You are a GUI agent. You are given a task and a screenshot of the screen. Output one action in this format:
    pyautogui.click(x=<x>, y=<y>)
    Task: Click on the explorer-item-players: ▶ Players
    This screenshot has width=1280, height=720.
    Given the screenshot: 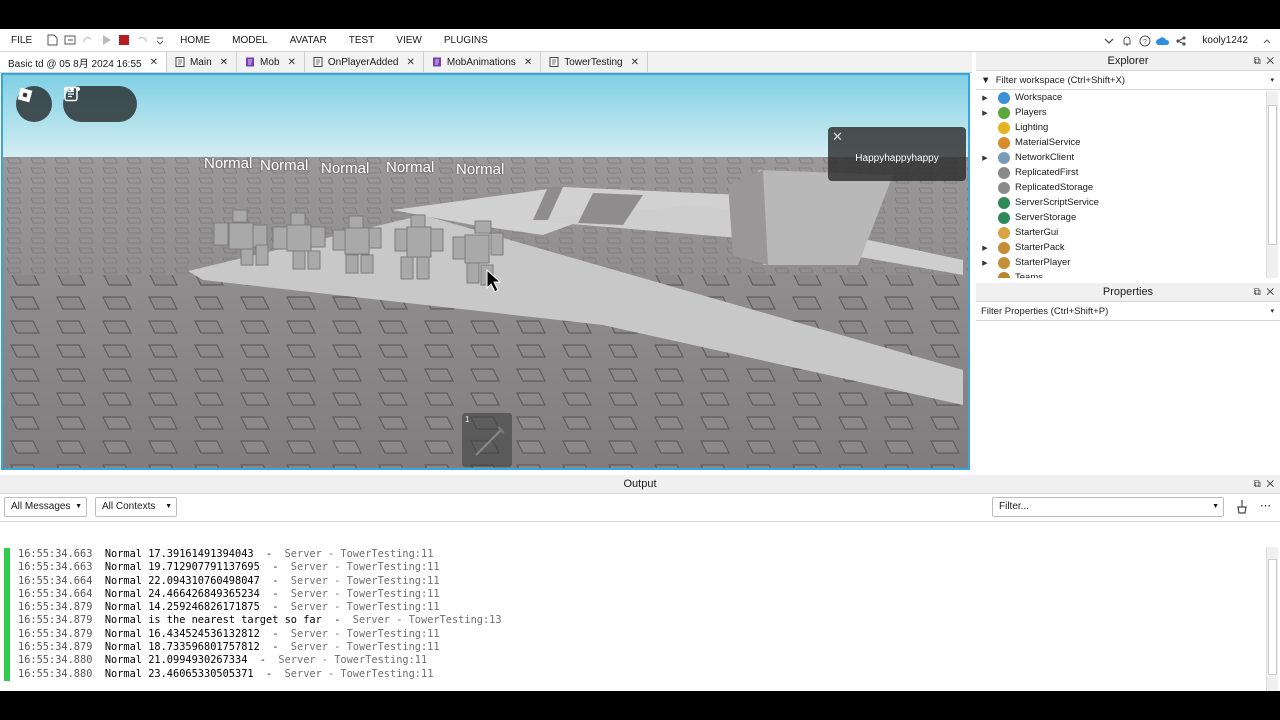 What is the action you would take?
    pyautogui.click(x=1121, y=112)
    